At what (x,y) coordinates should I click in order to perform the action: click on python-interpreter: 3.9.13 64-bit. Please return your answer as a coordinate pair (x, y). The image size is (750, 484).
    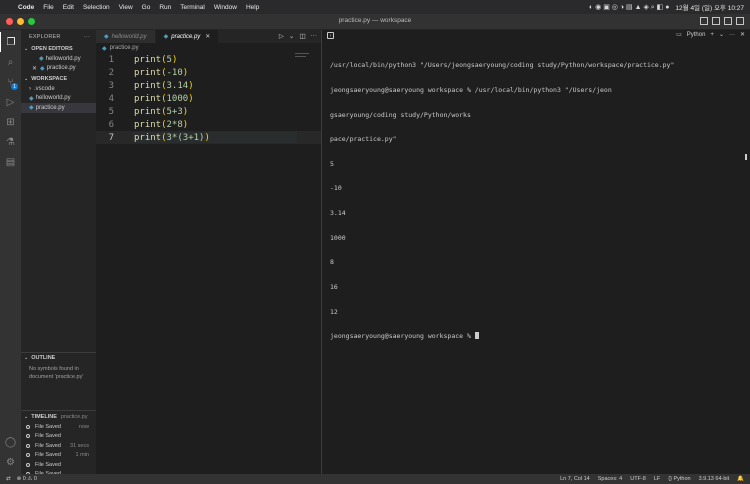
    Looking at the image, I should click on (714, 479).